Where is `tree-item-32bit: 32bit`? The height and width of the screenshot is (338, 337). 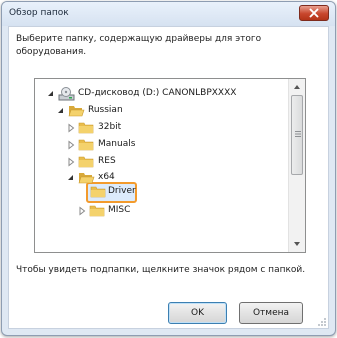
tree-item-32bit: 32bit is located at coordinates (162, 128).